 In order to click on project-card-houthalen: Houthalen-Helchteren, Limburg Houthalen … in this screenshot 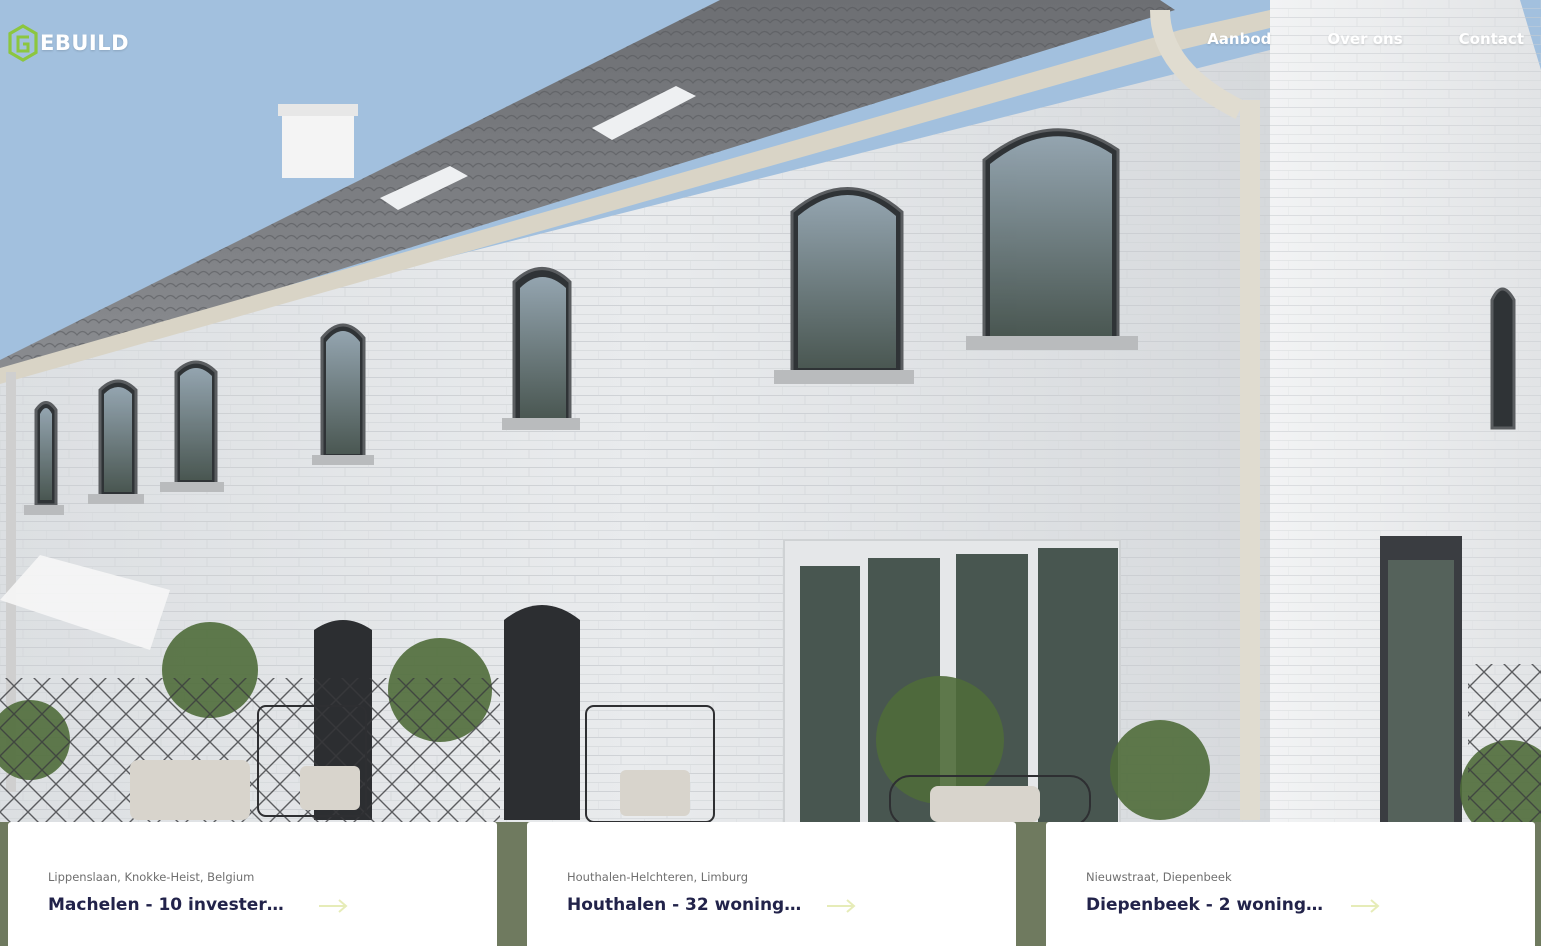, I will do `click(771, 884)`.